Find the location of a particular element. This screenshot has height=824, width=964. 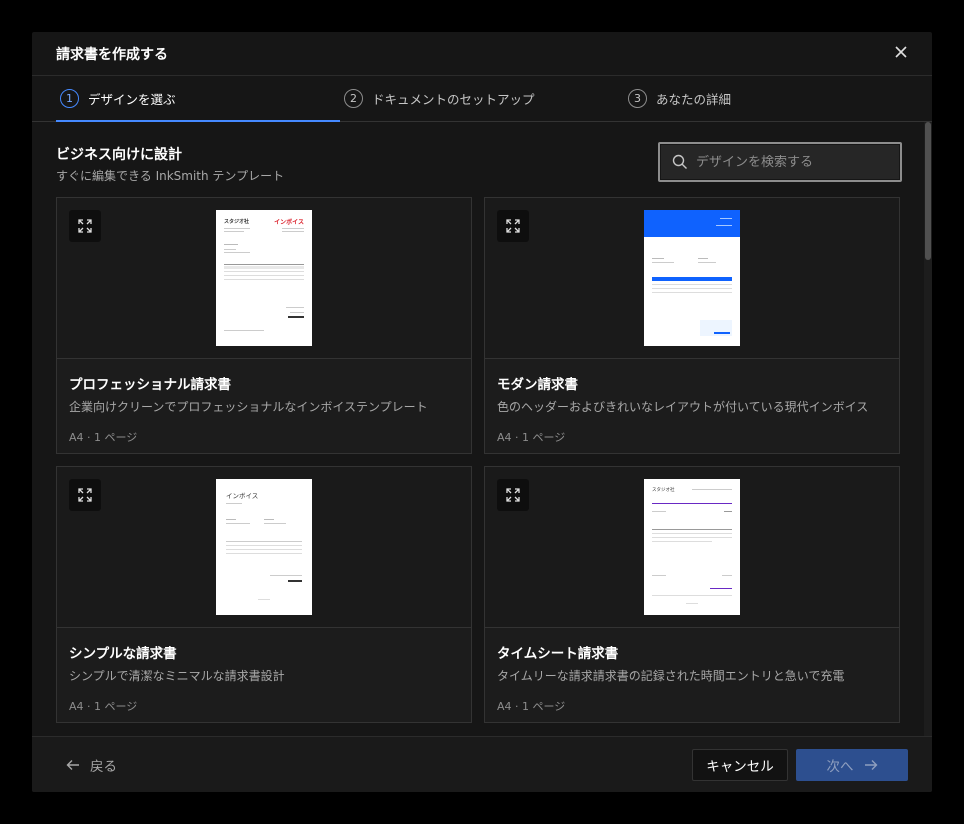

dialog-title: 請求書を作成する is located at coordinates (112, 54).